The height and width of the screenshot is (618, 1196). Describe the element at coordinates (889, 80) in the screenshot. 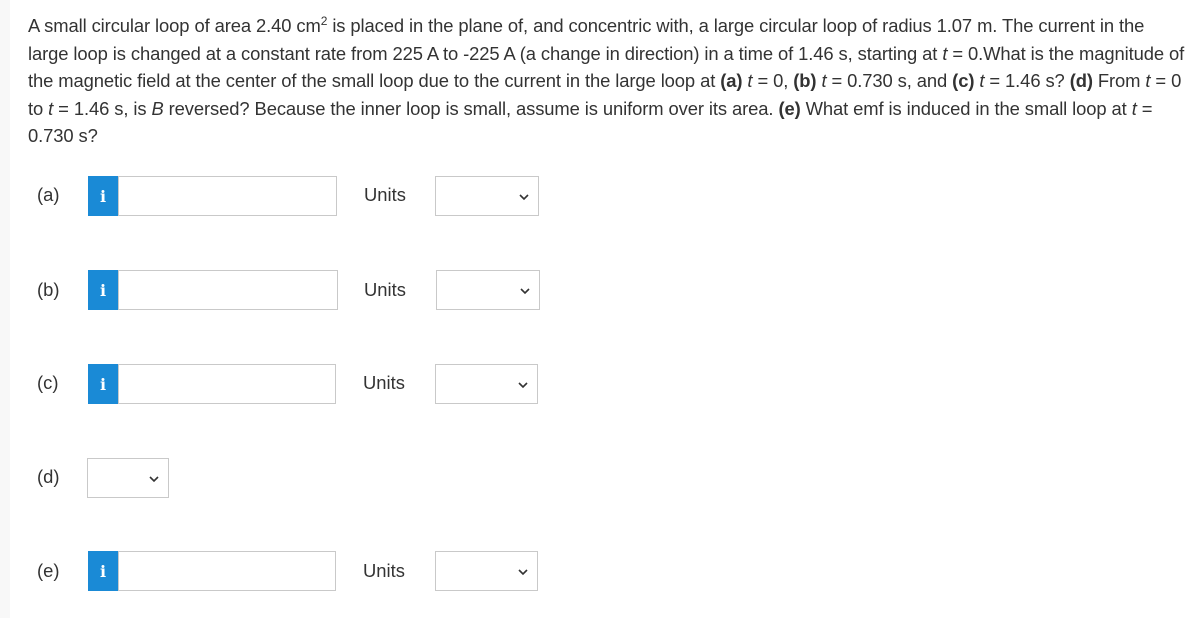

I see `question-fragment: = 0.730 s, and` at that location.